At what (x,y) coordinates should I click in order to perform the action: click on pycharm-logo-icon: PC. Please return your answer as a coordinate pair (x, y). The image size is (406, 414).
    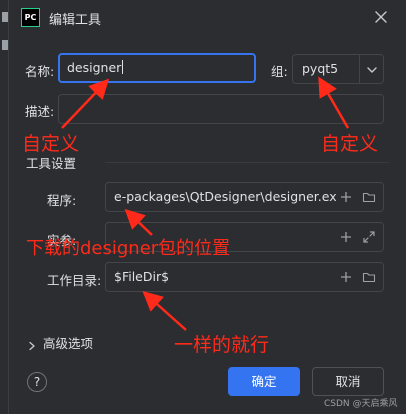
    Looking at the image, I should click on (30, 17).